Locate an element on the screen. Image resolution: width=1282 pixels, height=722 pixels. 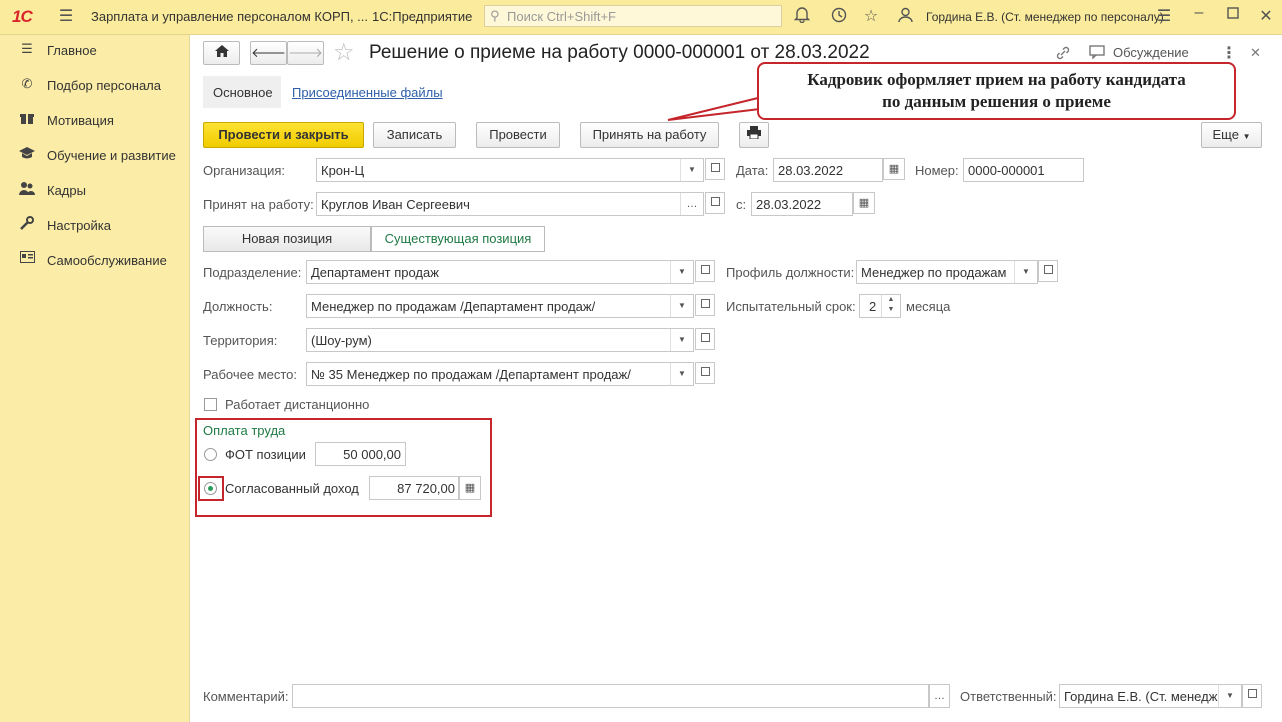
responsible-field: Гордина Е.В. (Ст. менедж ▼ is located at coordinates (1150, 696).